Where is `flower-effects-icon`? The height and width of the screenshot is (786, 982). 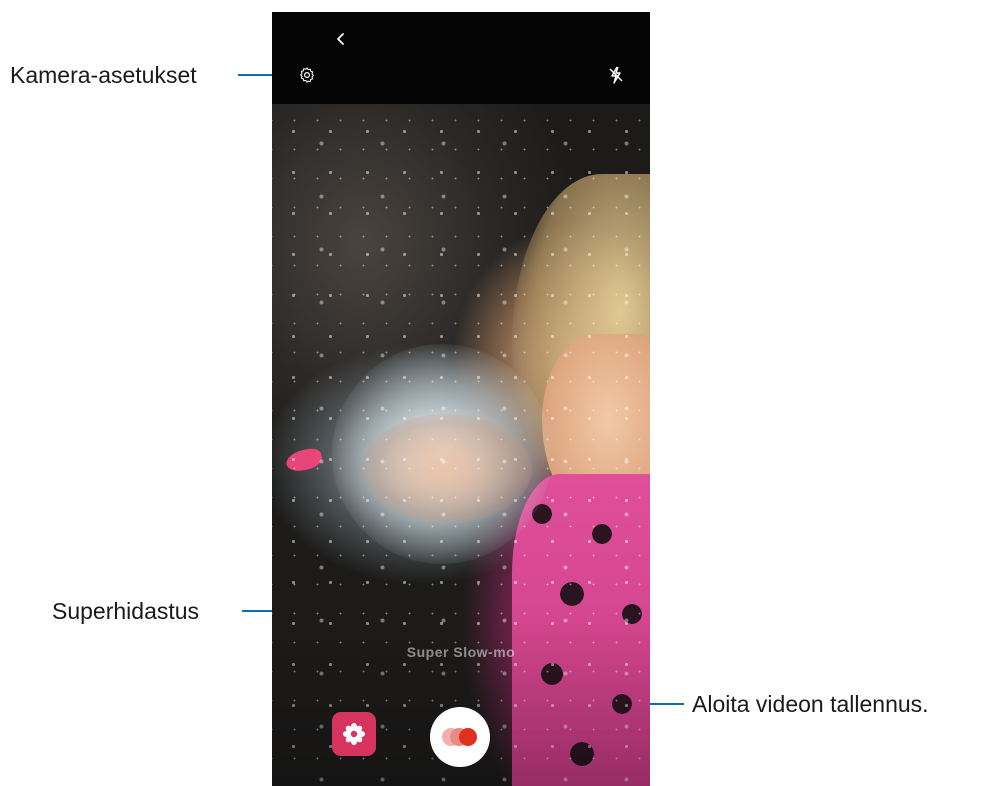 flower-effects-icon is located at coordinates (354, 734).